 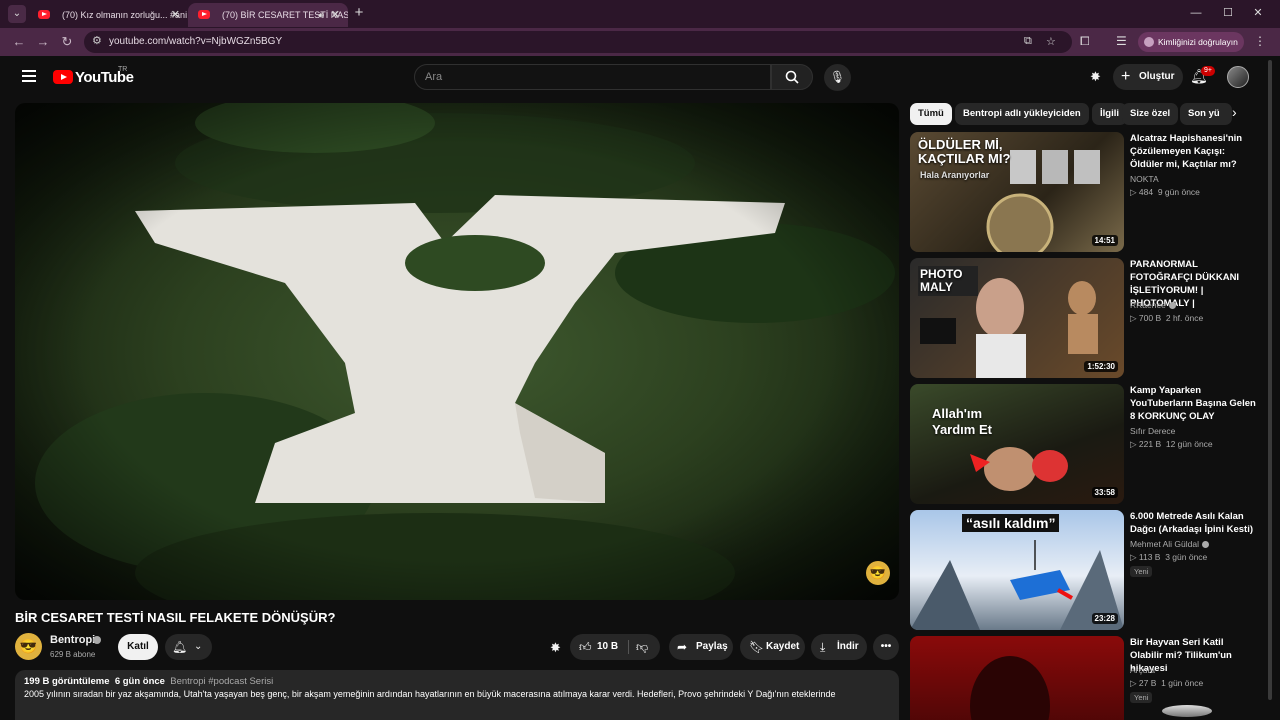 I want to click on reload-icon: ↻, so click(x=67, y=42).